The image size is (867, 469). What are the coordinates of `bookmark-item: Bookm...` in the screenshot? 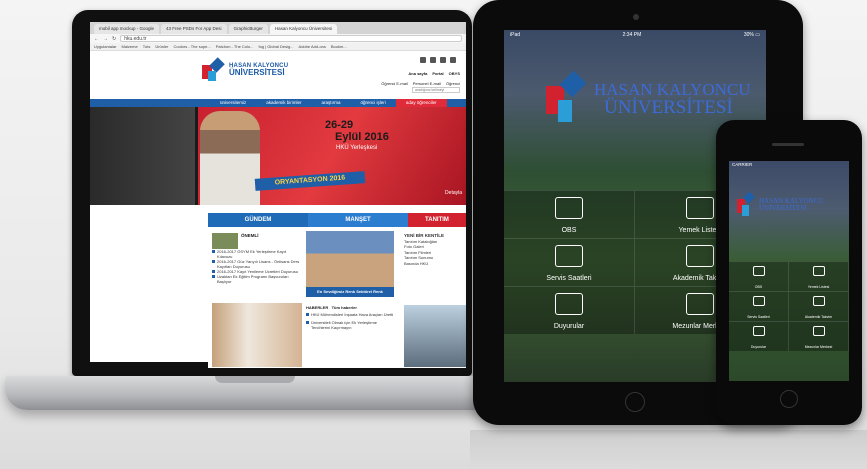 It's located at (339, 46).